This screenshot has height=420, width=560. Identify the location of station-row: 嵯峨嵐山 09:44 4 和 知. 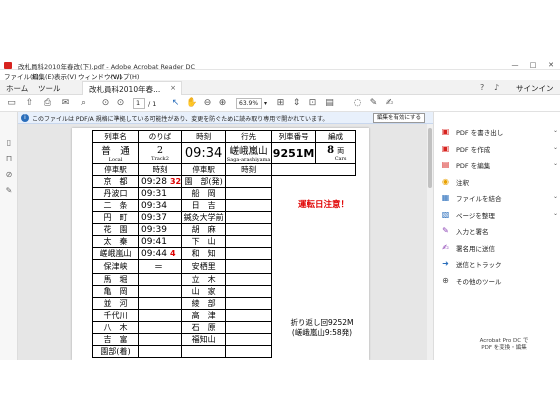
(224, 253).